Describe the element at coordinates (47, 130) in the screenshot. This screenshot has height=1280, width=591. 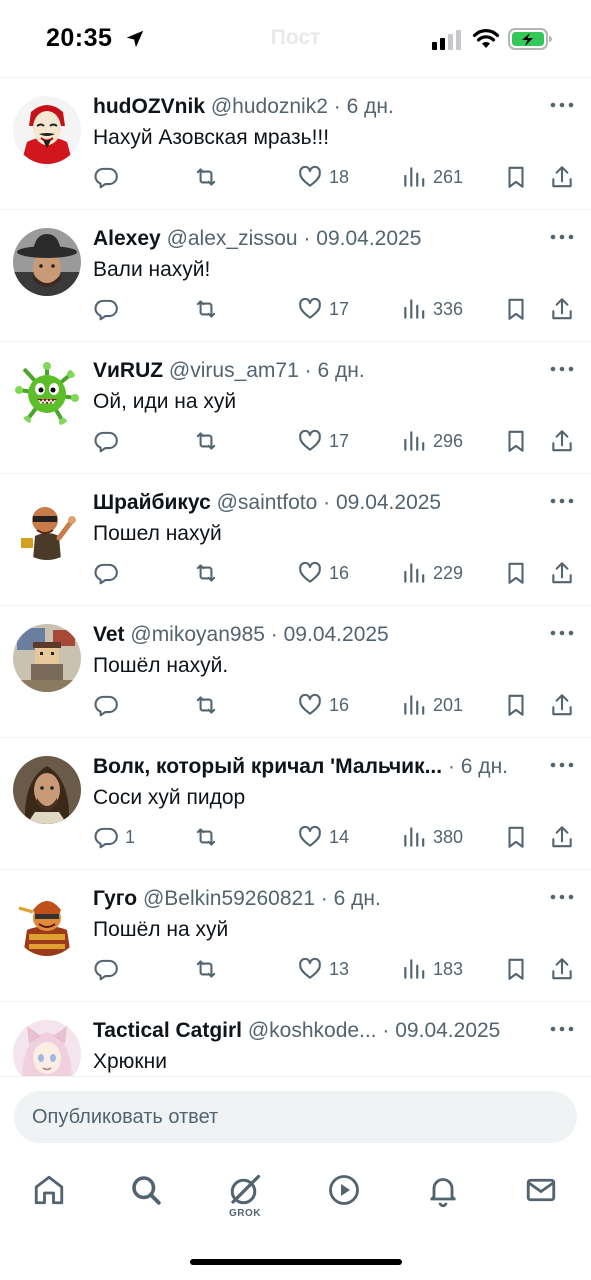
I see `money-heist-mask-avatar` at that location.